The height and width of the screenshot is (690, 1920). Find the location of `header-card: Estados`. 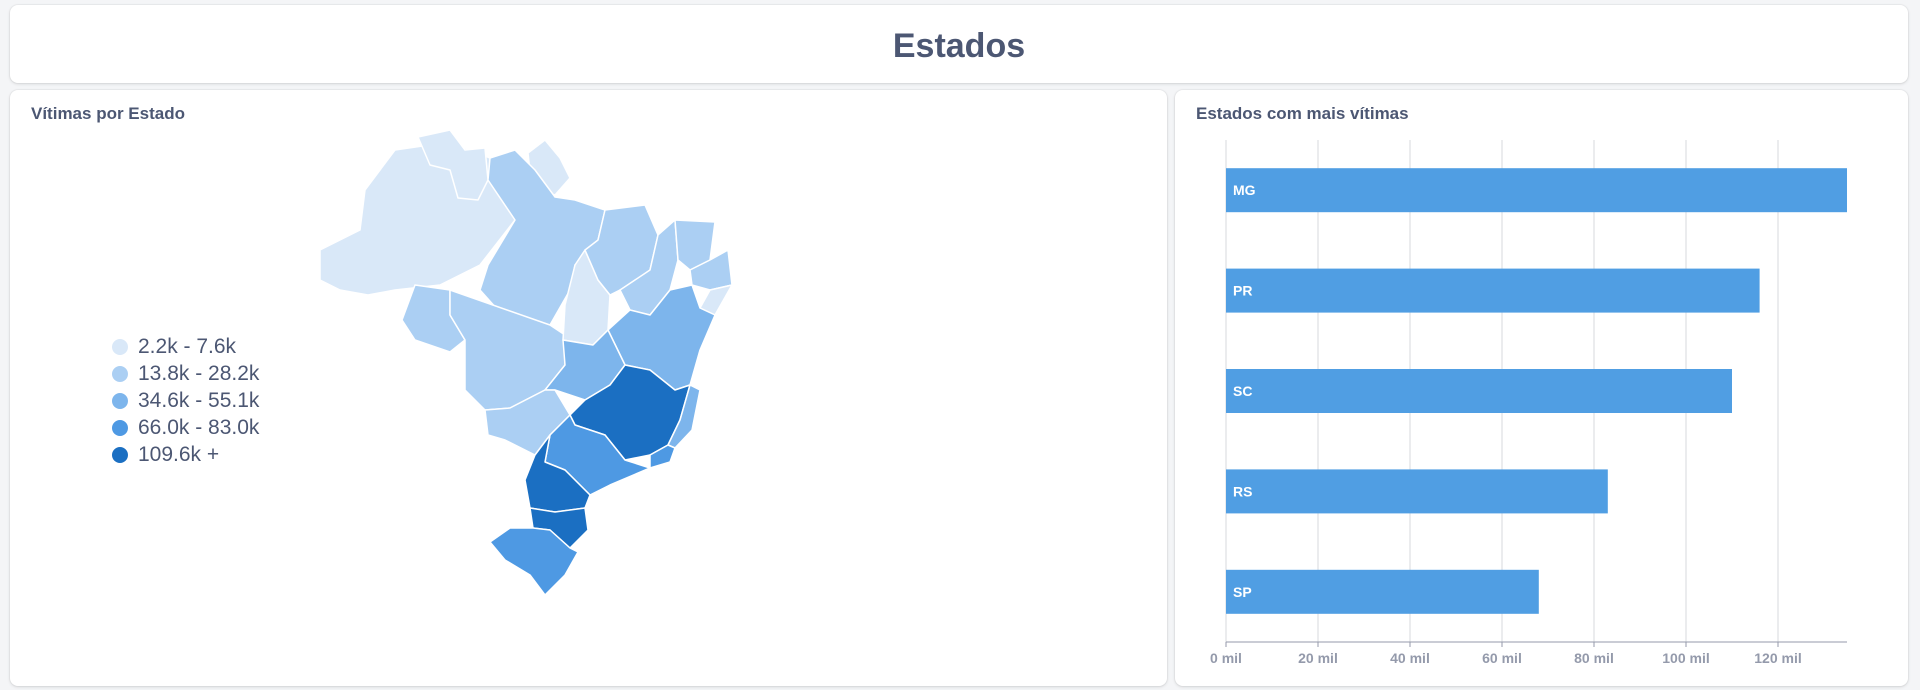

header-card: Estados is located at coordinates (959, 44).